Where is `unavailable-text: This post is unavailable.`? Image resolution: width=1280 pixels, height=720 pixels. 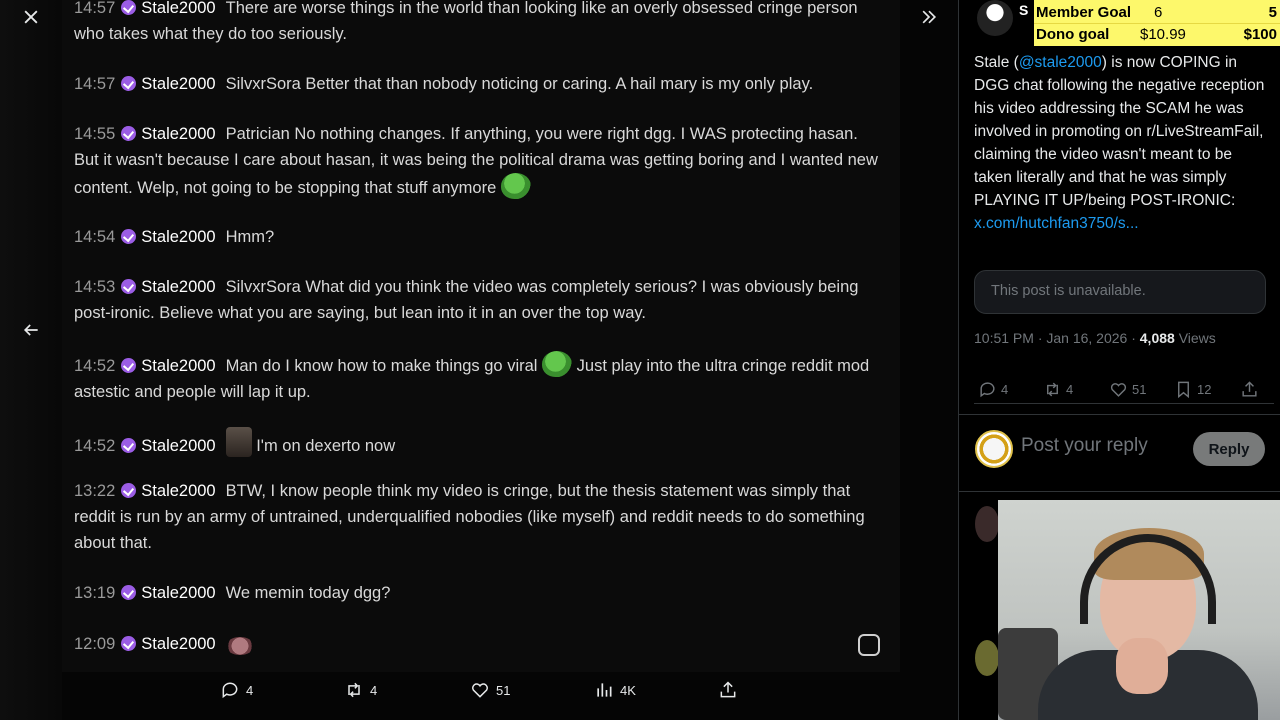
unavailable-text: This post is unavailable. is located at coordinates (1068, 291).